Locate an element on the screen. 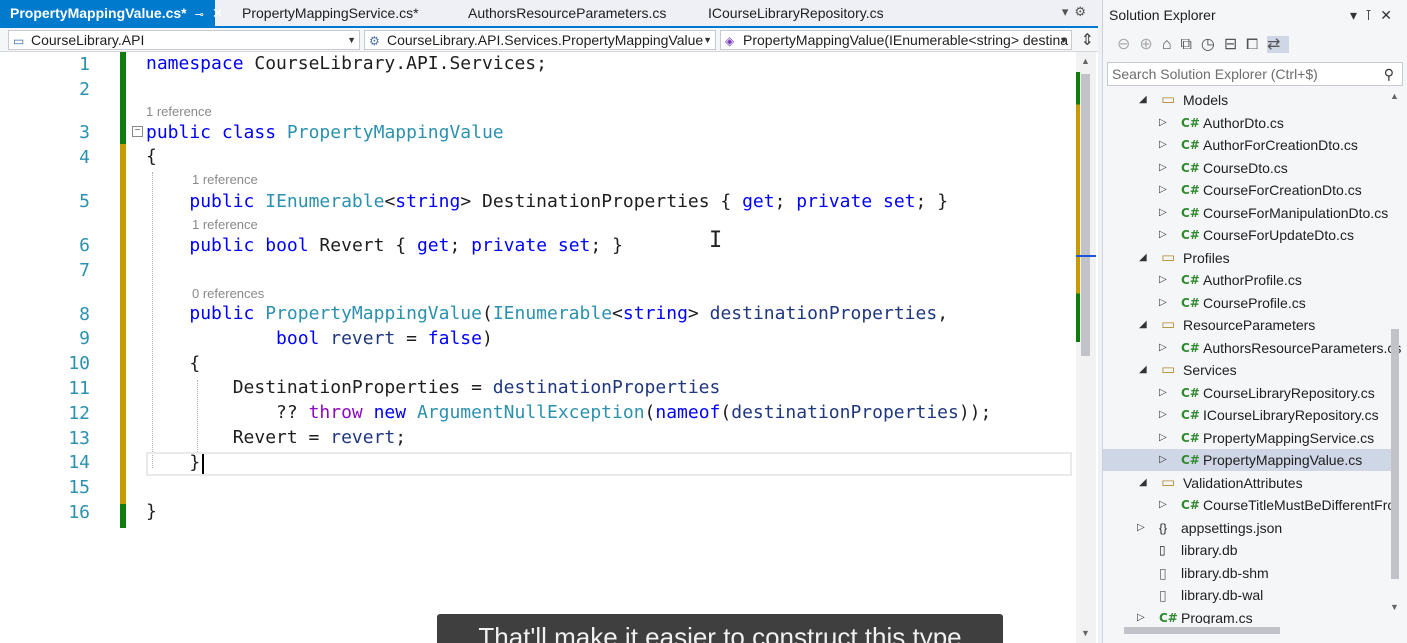  tree-item: ◢ ▭ Services is located at coordinates (1248, 370).